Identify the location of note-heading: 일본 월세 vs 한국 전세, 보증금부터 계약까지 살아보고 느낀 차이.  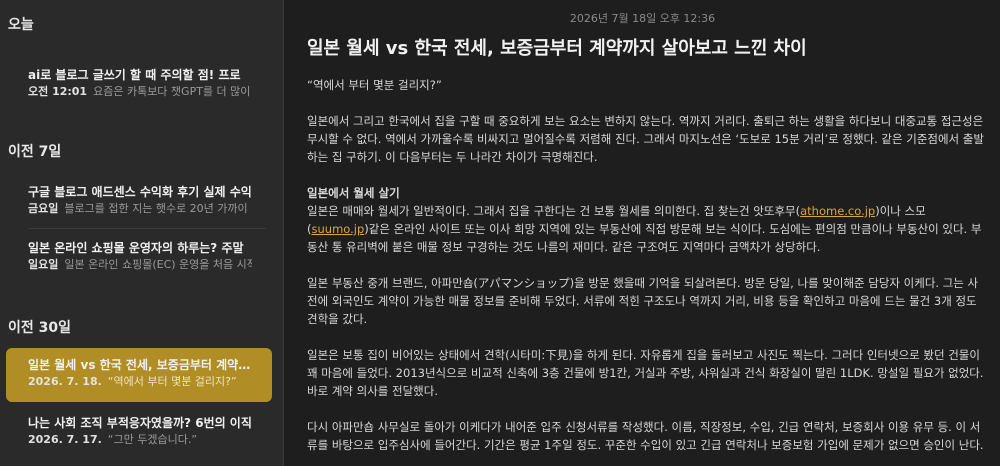
(647, 47).